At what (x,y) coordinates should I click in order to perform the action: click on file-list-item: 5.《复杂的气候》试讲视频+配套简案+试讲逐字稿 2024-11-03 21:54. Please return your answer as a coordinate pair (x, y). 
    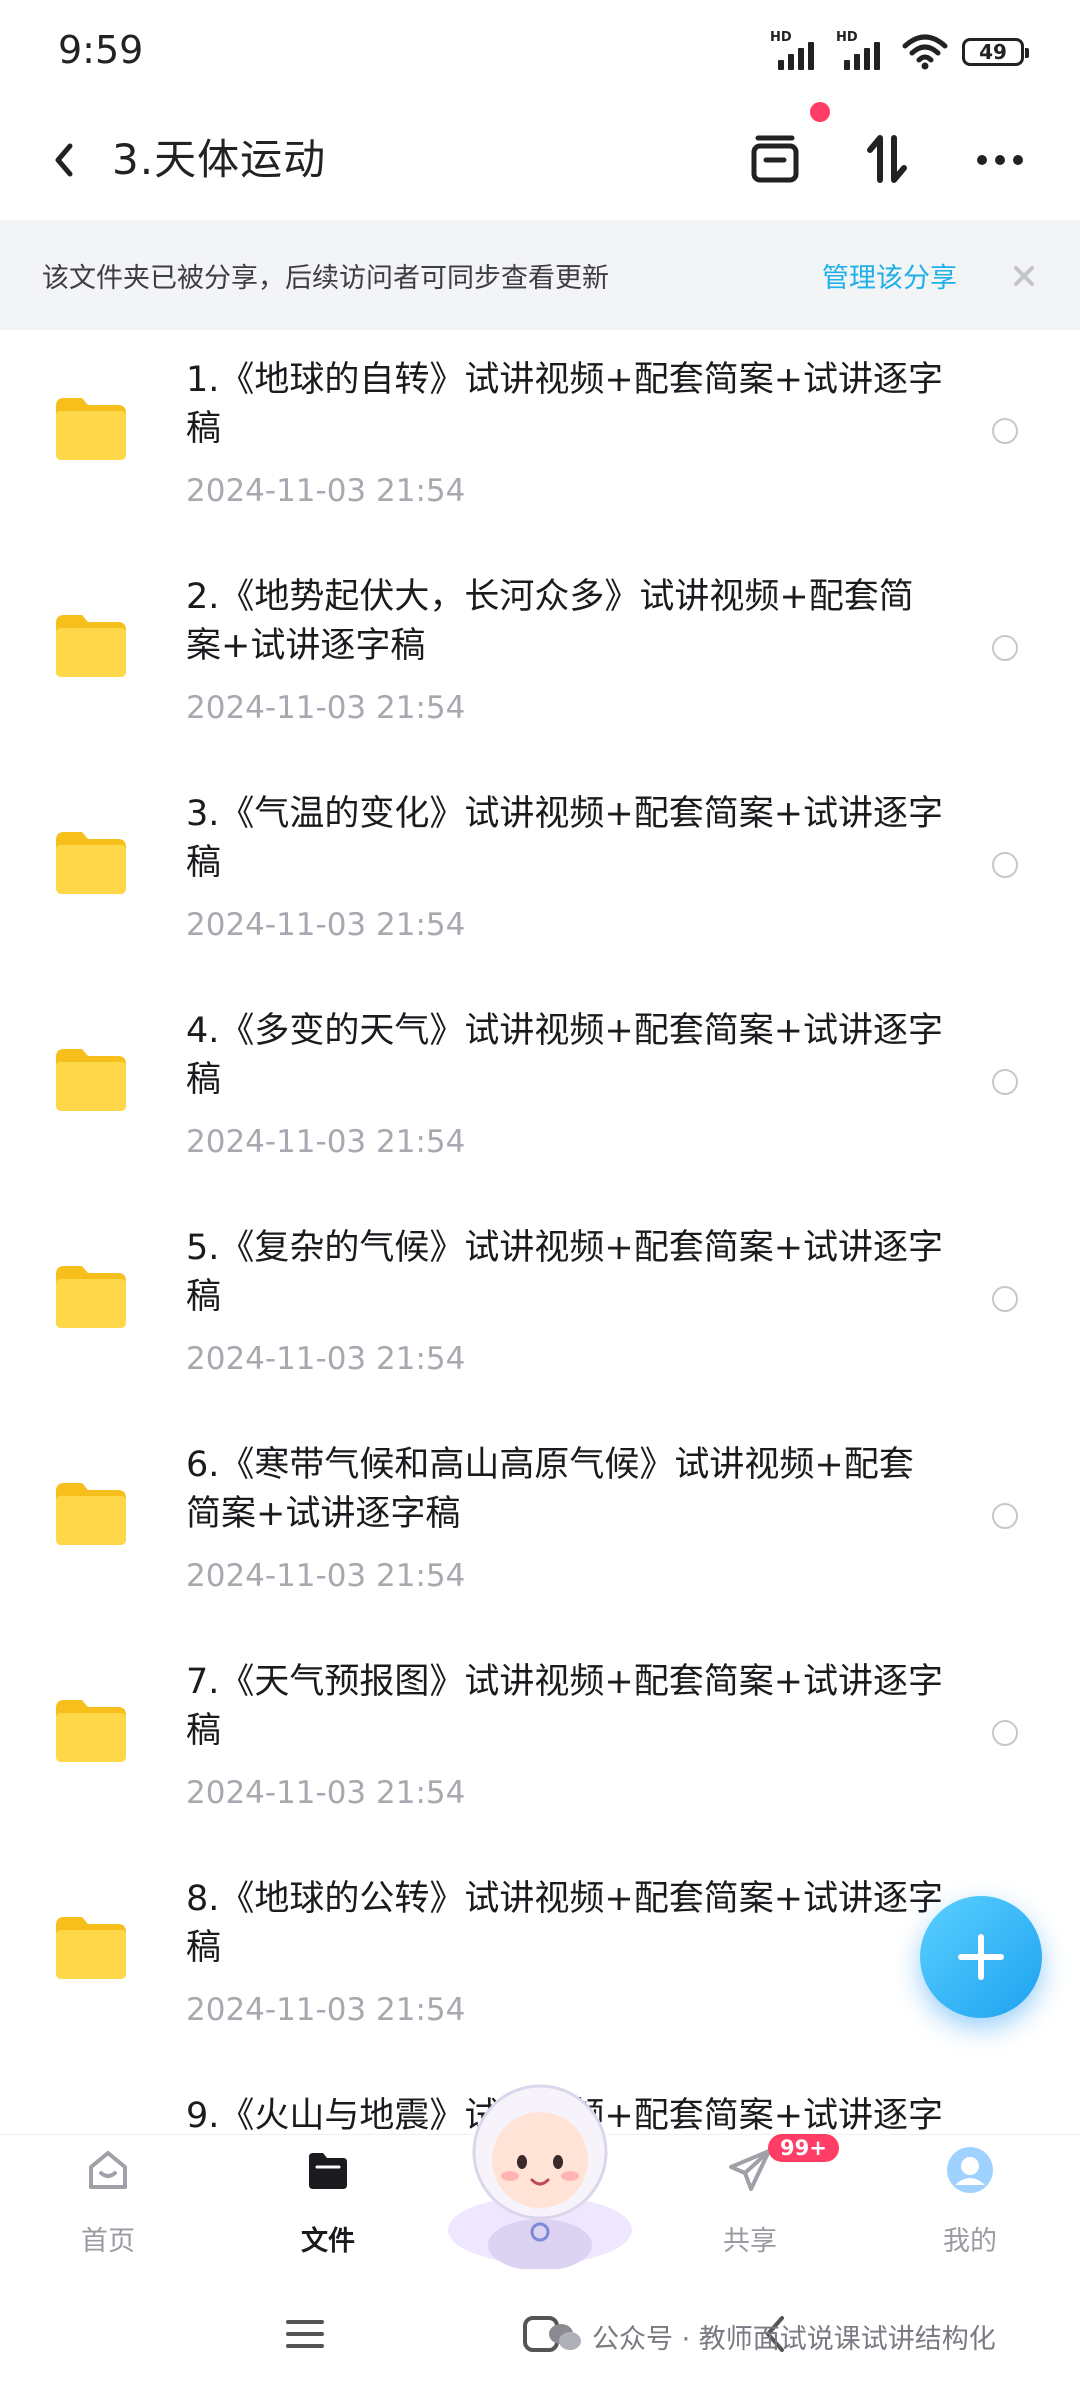
    Looking at the image, I should click on (540, 1306).